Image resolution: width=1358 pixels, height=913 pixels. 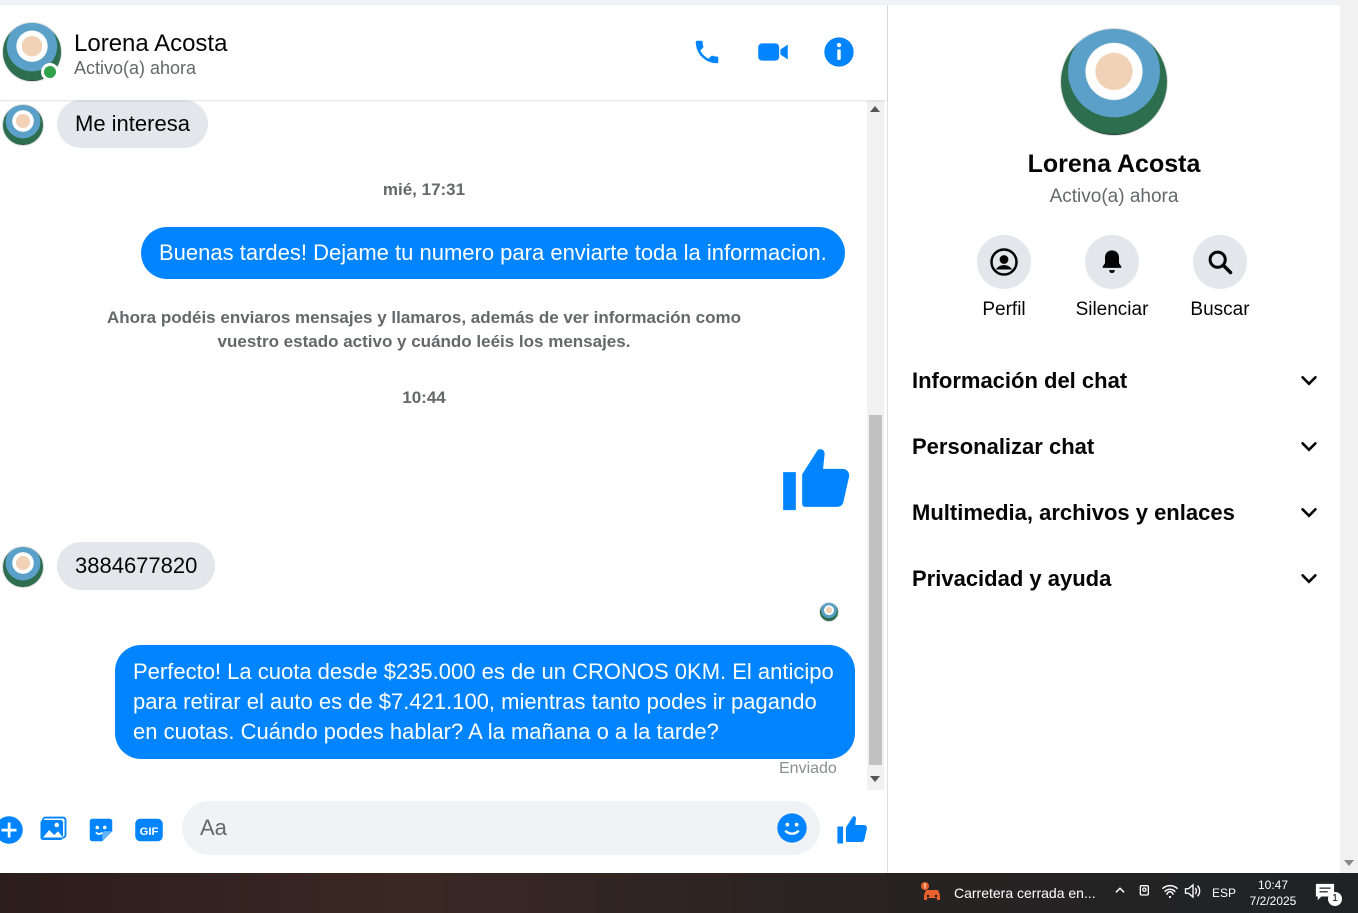 I want to click on seen-indicator-avatar, so click(x=829, y=612).